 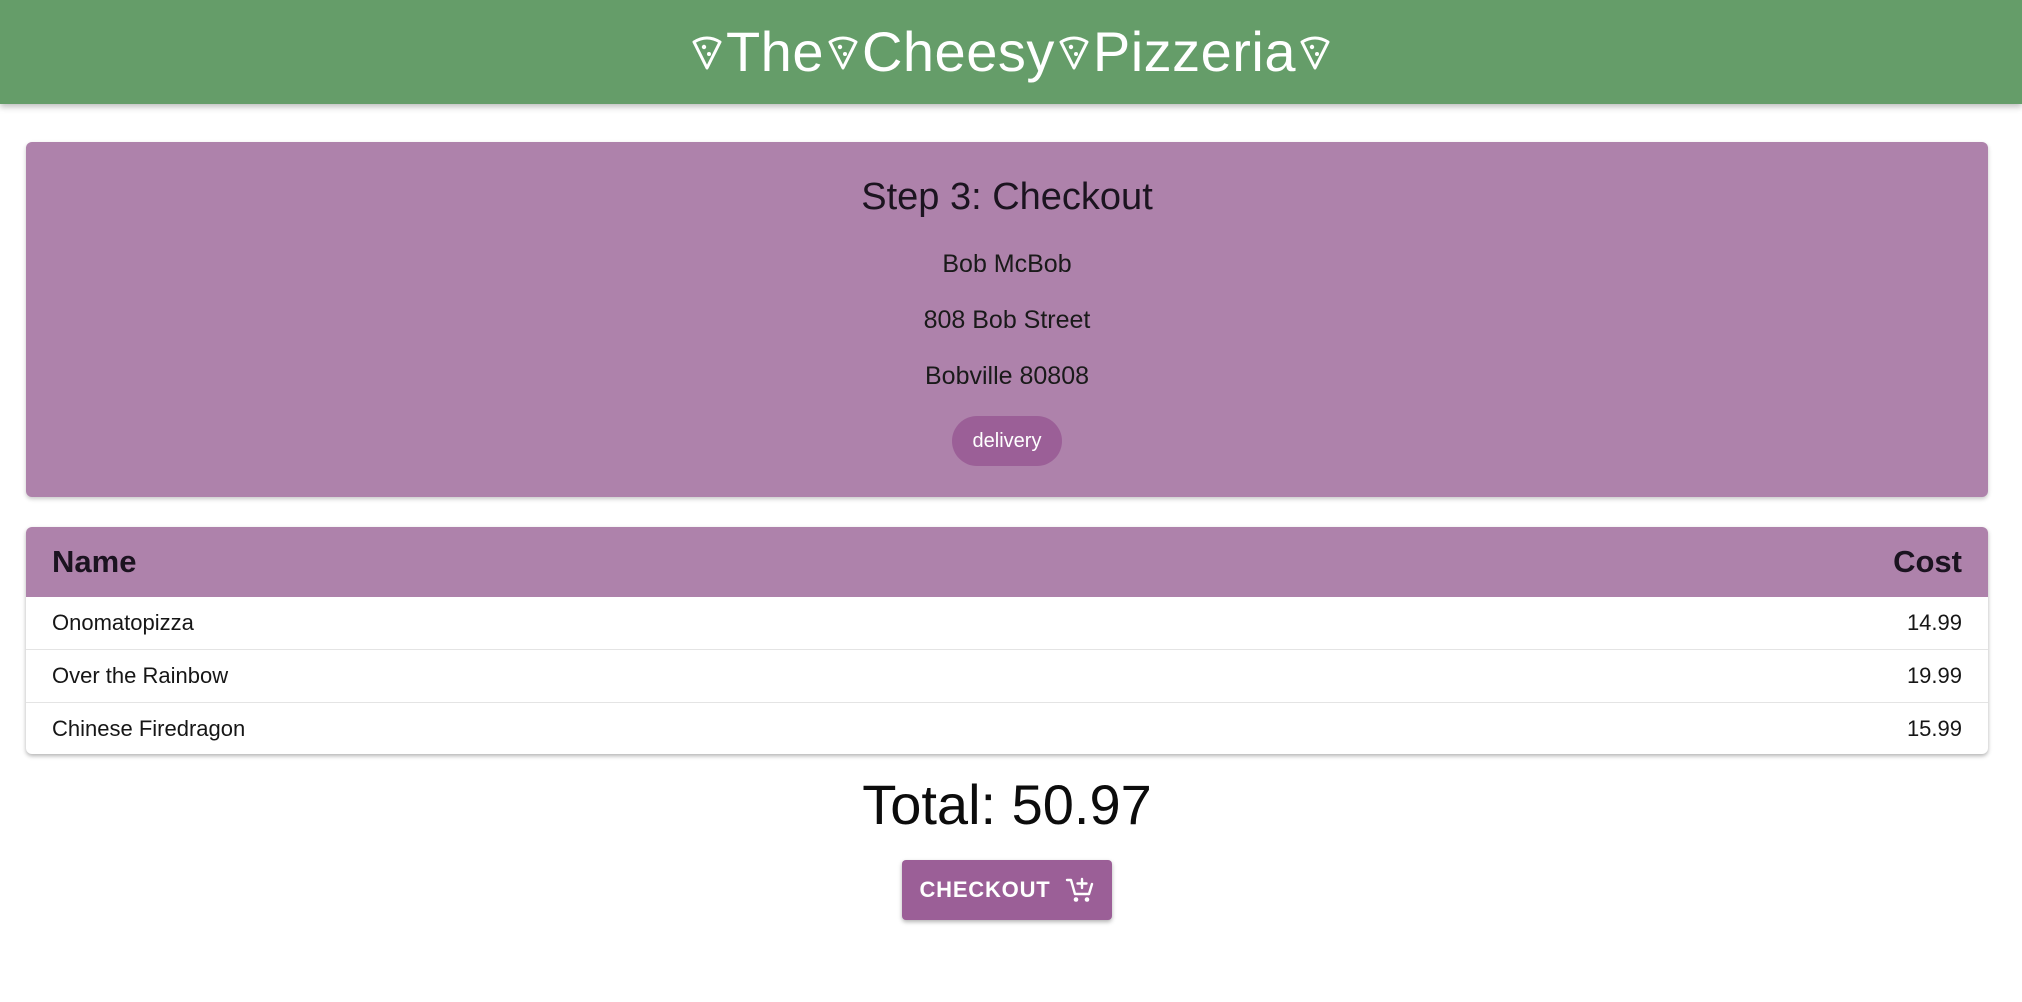 What do you see at coordinates (1934, 622) in the screenshot?
I see `item-cost: 14.99` at bounding box center [1934, 622].